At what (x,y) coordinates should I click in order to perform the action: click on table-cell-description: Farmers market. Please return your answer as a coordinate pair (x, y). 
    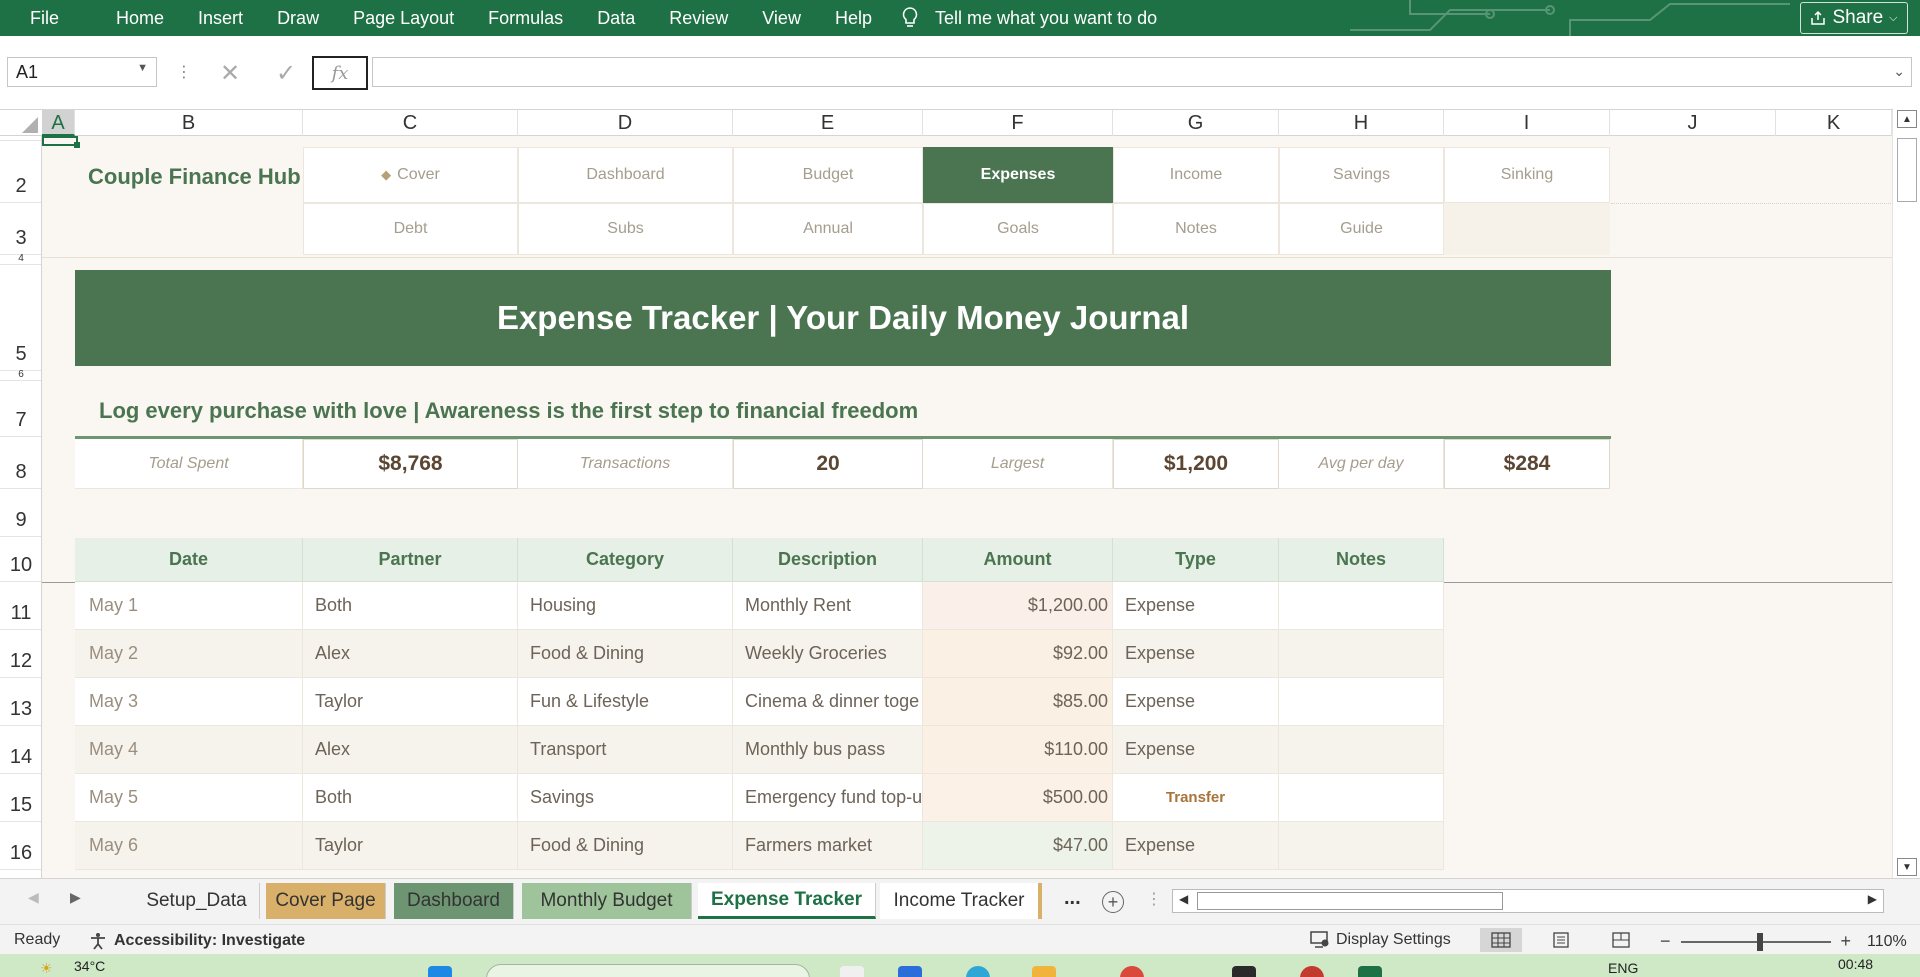
    Looking at the image, I should click on (828, 846).